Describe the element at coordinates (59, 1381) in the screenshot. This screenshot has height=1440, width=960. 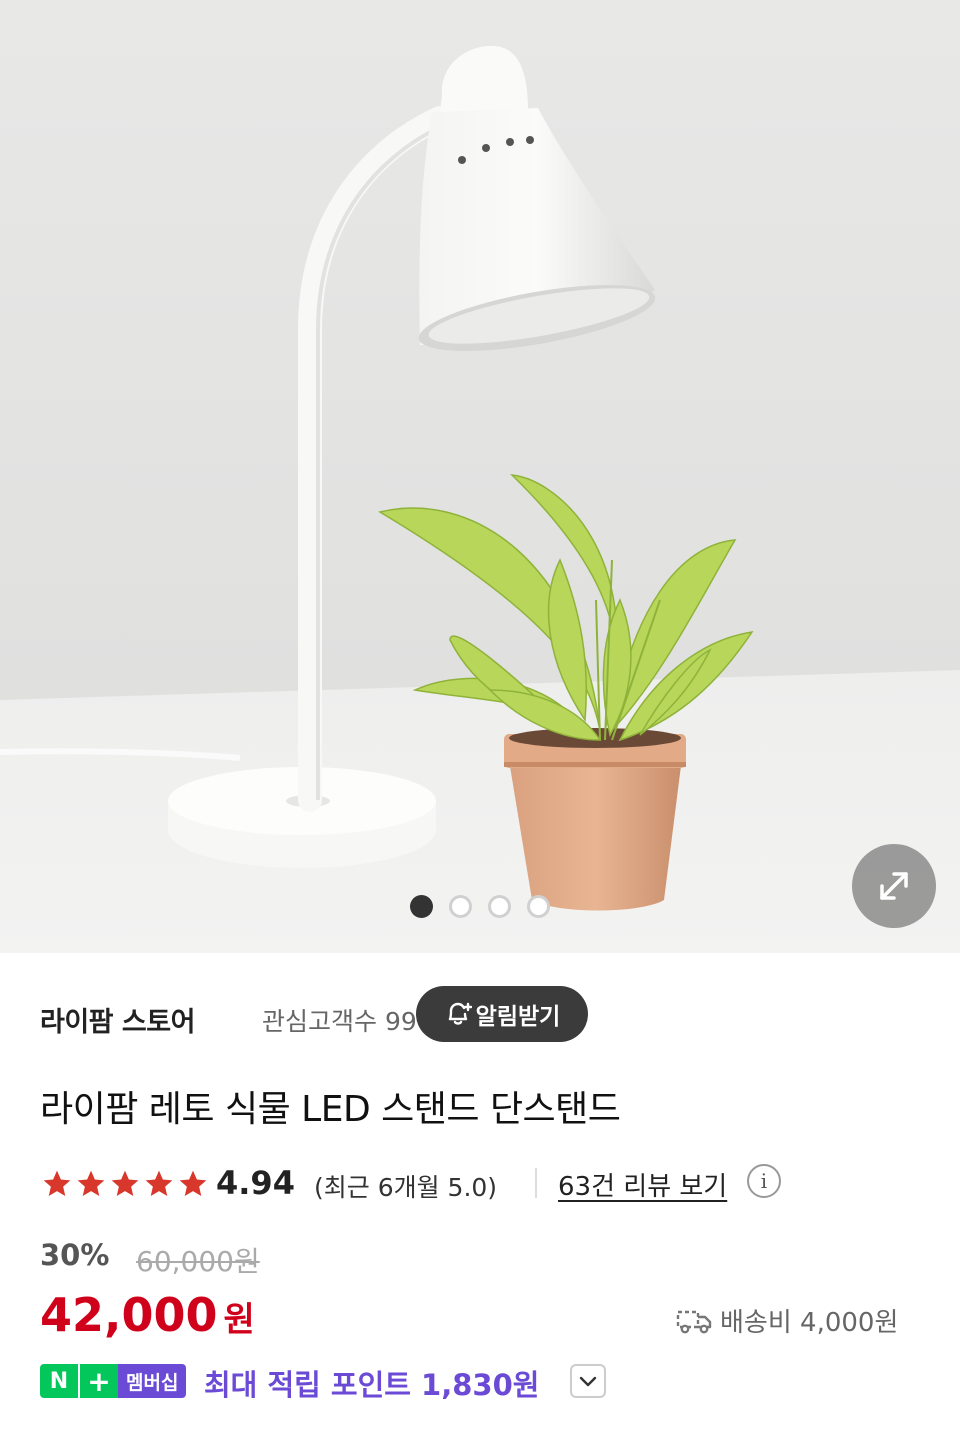
I see `badge-n: N` at that location.